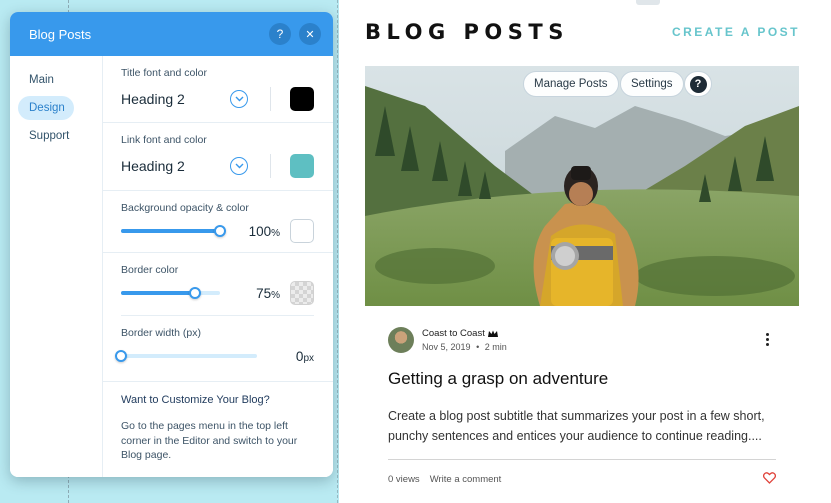 Image resolution: width=831 pixels, height=503 pixels. I want to click on settings-button: Settings, so click(652, 84).